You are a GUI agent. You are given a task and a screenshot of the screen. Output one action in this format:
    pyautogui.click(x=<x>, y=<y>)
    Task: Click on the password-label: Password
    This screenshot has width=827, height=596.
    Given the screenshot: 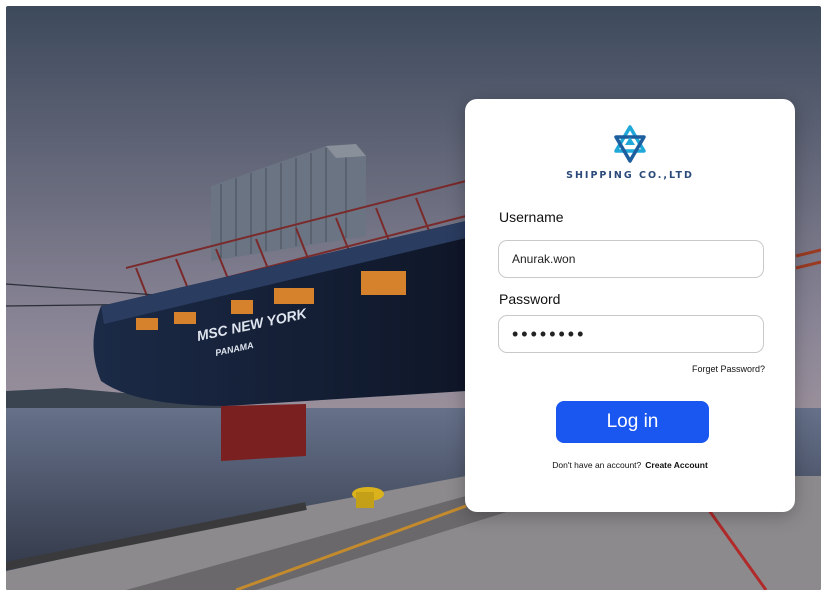 What is the action you would take?
    pyautogui.click(x=530, y=299)
    